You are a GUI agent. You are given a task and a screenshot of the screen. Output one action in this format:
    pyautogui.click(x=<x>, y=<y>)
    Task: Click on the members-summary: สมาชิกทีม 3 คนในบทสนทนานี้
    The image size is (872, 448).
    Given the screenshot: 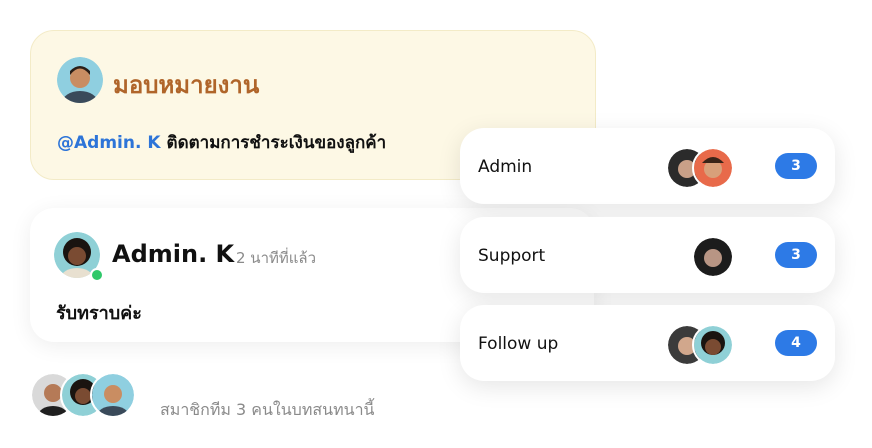 What is the action you would take?
    pyautogui.click(x=267, y=409)
    